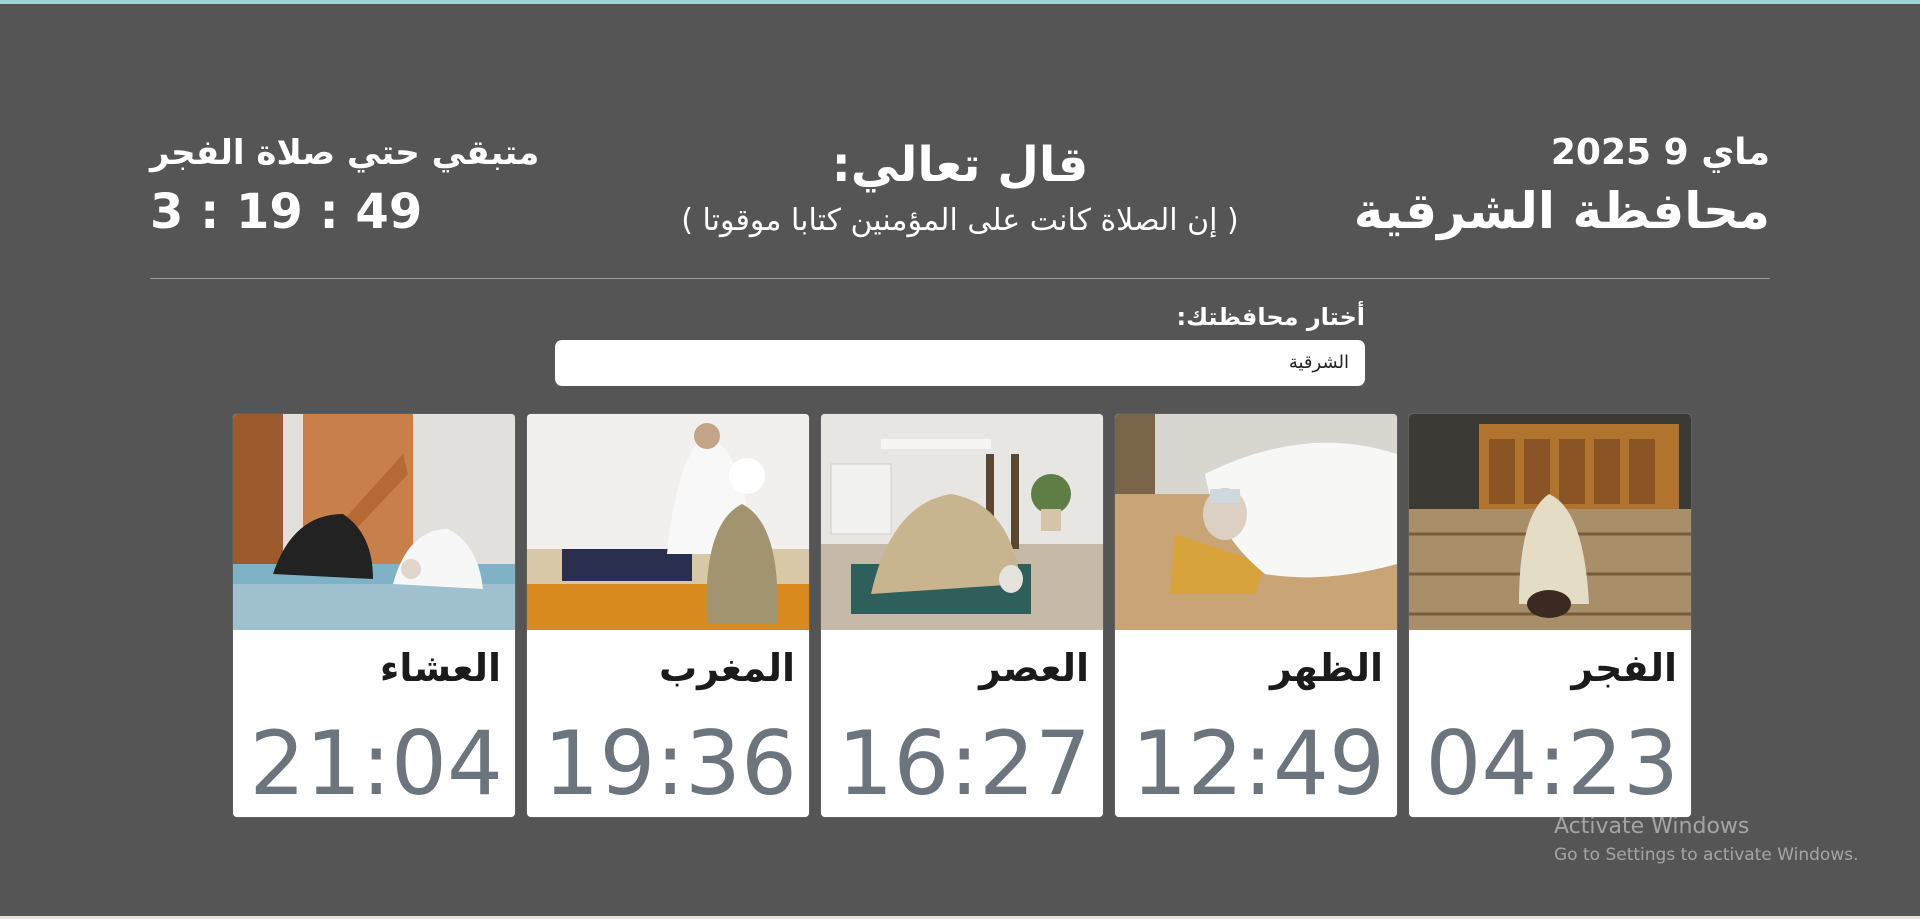 The image size is (1920, 919). Describe the element at coordinates (668, 522) in the screenshot. I see `prayer-photo-maghrib-icon` at that location.